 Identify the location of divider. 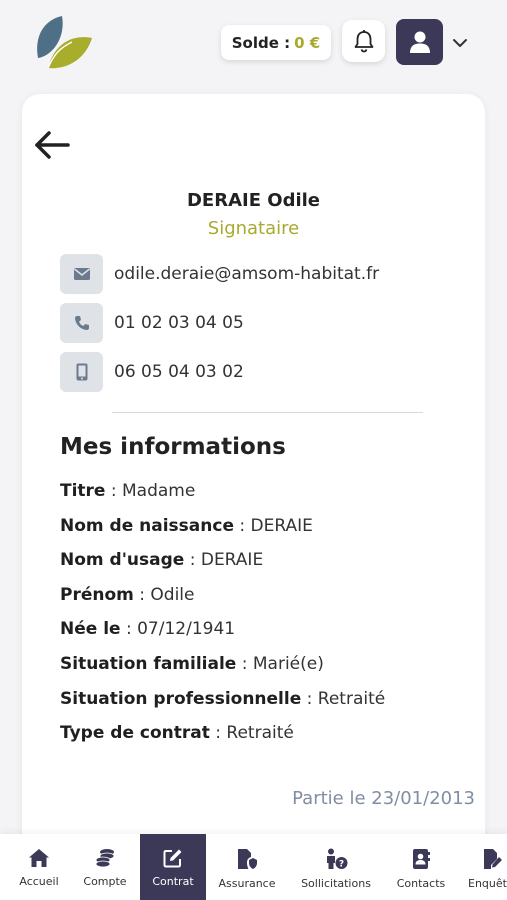
(267, 412).